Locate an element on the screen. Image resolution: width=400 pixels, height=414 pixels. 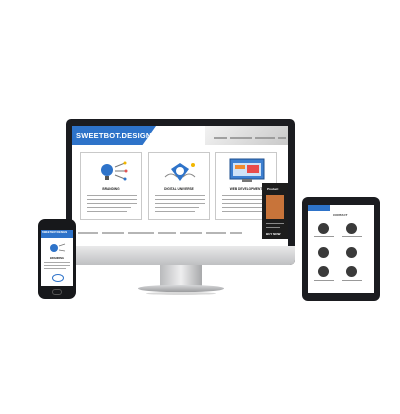
home-button is located at coordinates (57, 292).